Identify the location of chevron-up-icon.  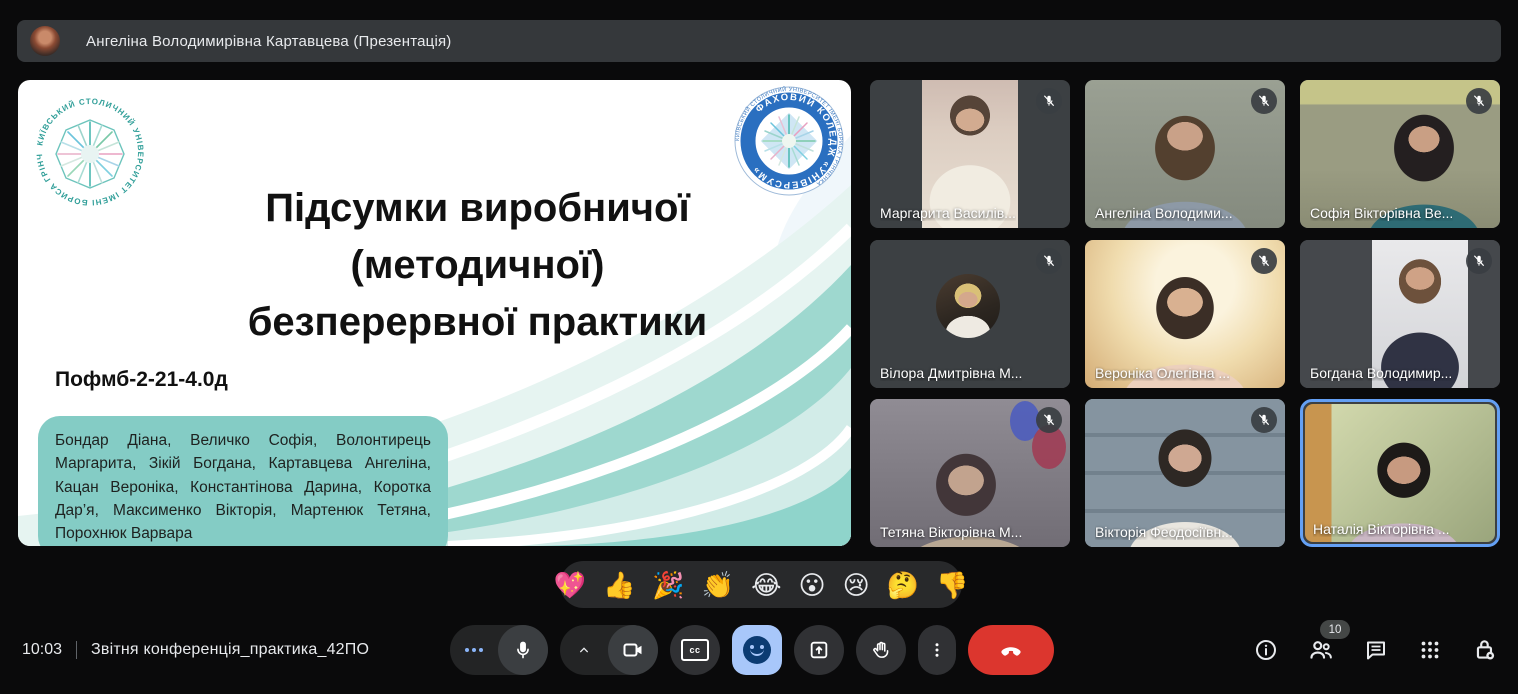
(584, 650).